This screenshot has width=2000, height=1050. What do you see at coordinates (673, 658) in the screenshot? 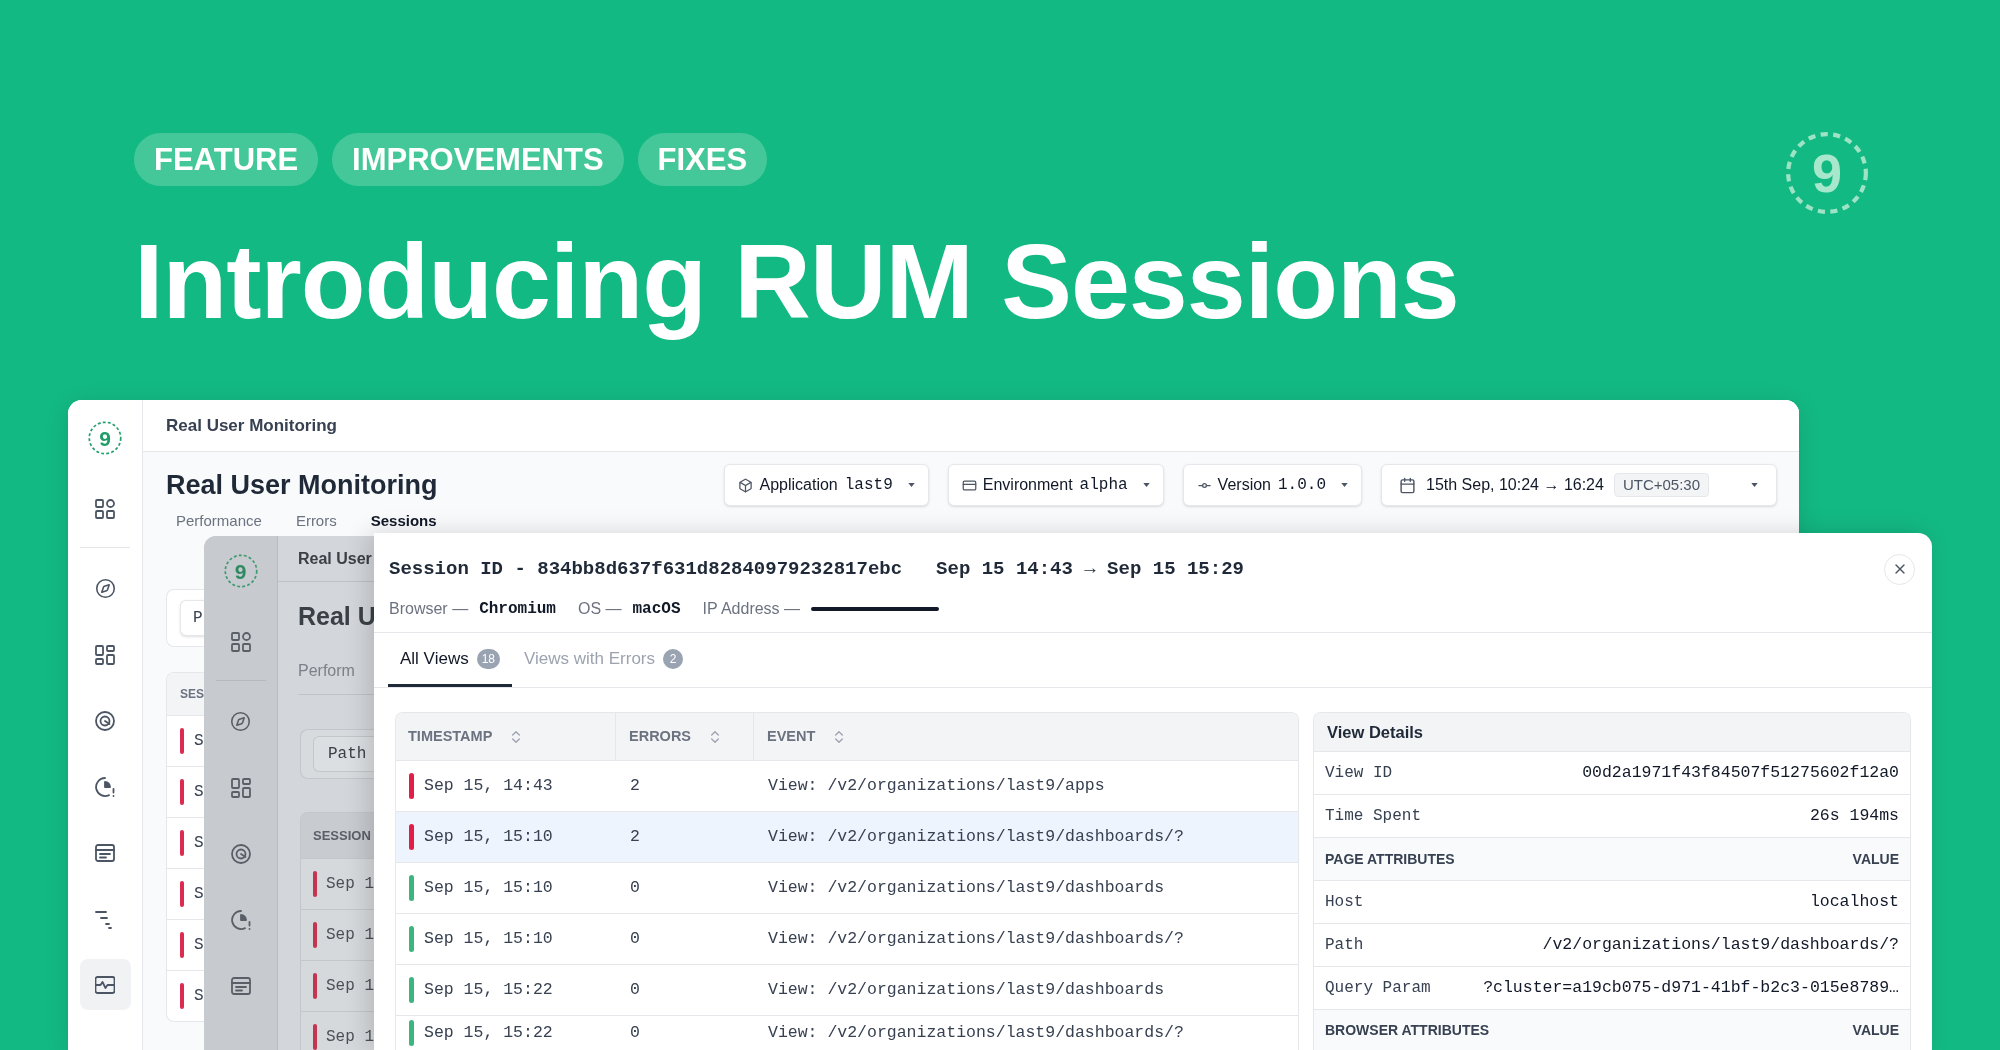
I see `count-badge: 2` at bounding box center [673, 658].